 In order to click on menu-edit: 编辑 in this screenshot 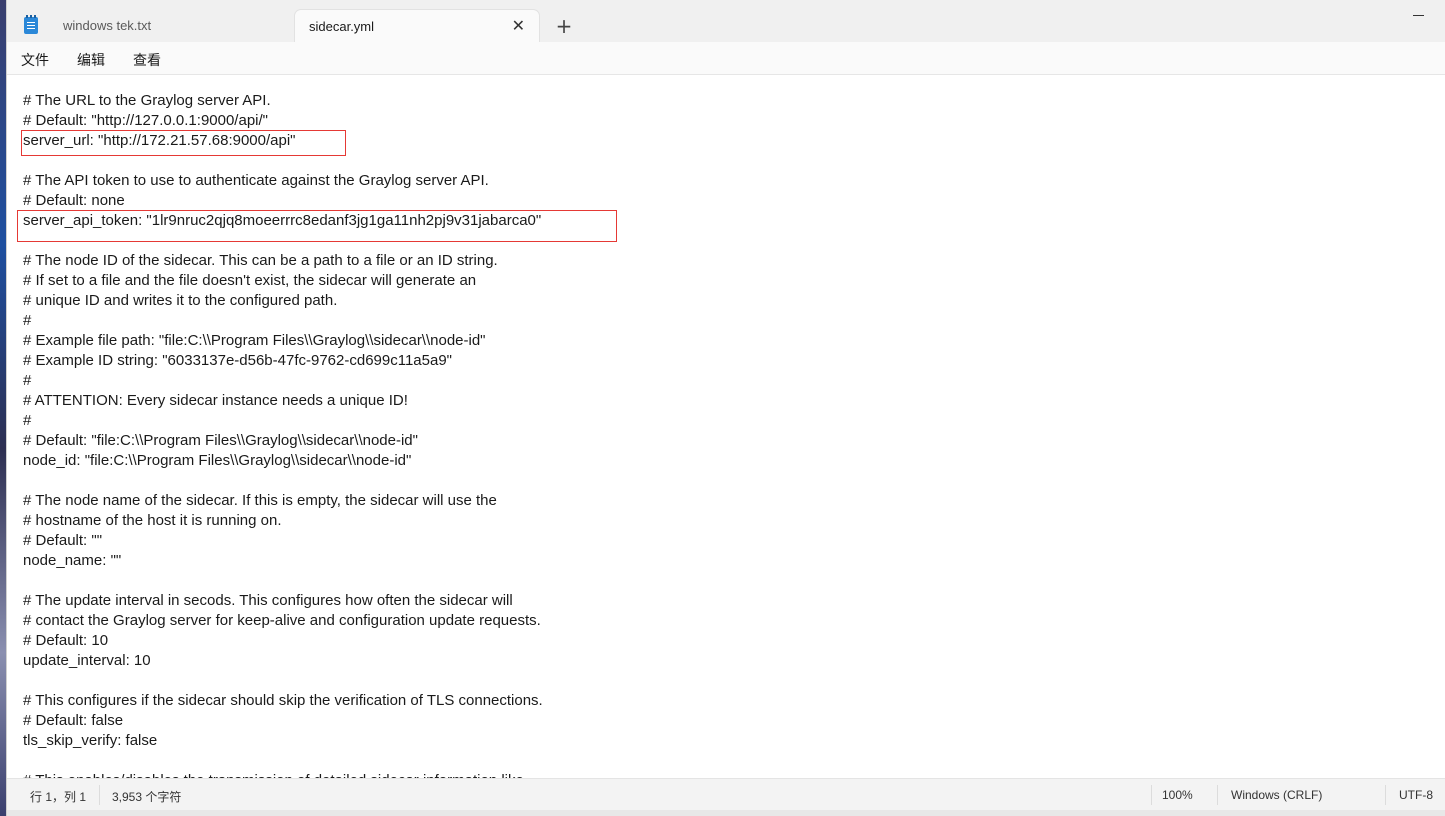, I will do `click(91, 60)`.